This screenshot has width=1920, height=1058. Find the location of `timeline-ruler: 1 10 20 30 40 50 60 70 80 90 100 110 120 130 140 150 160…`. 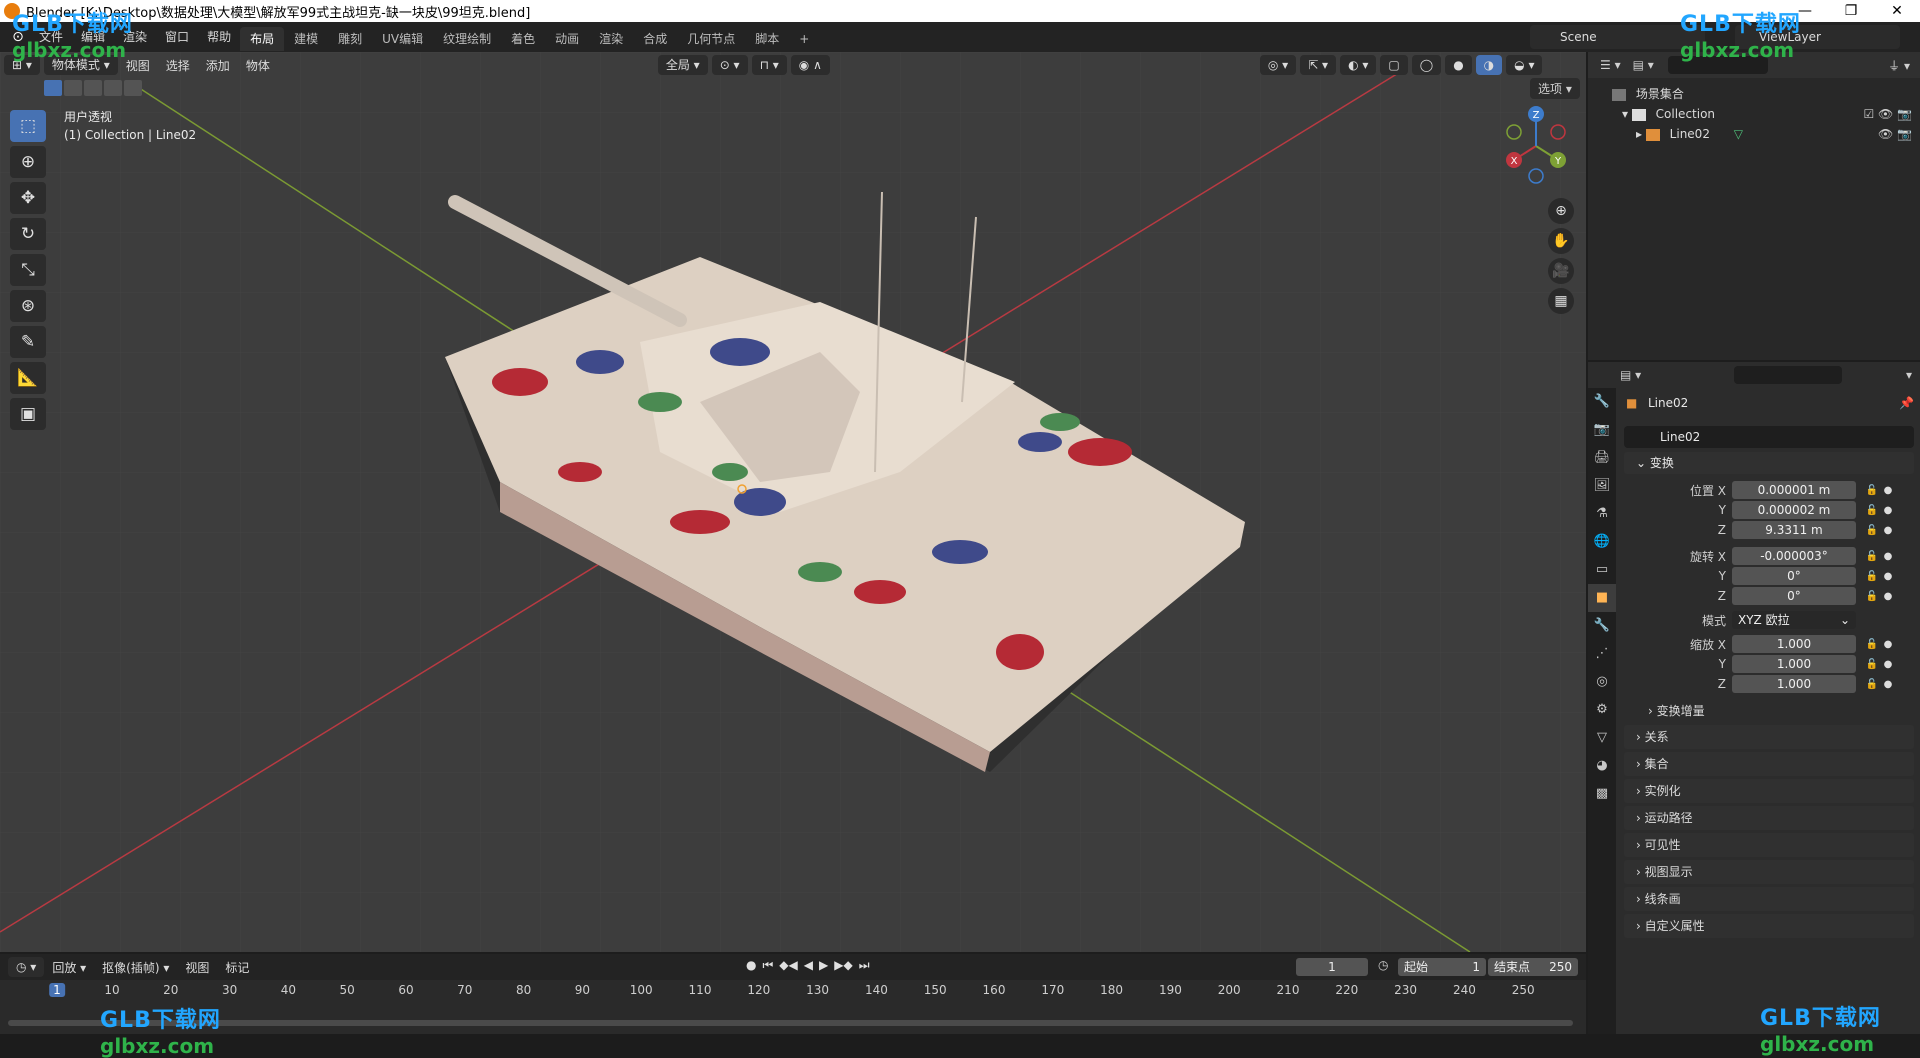

timeline-ruler: 1 10 20 30 40 50 60 70 80 90 100 110 120 130 140 150 160… is located at coordinates (793, 990).